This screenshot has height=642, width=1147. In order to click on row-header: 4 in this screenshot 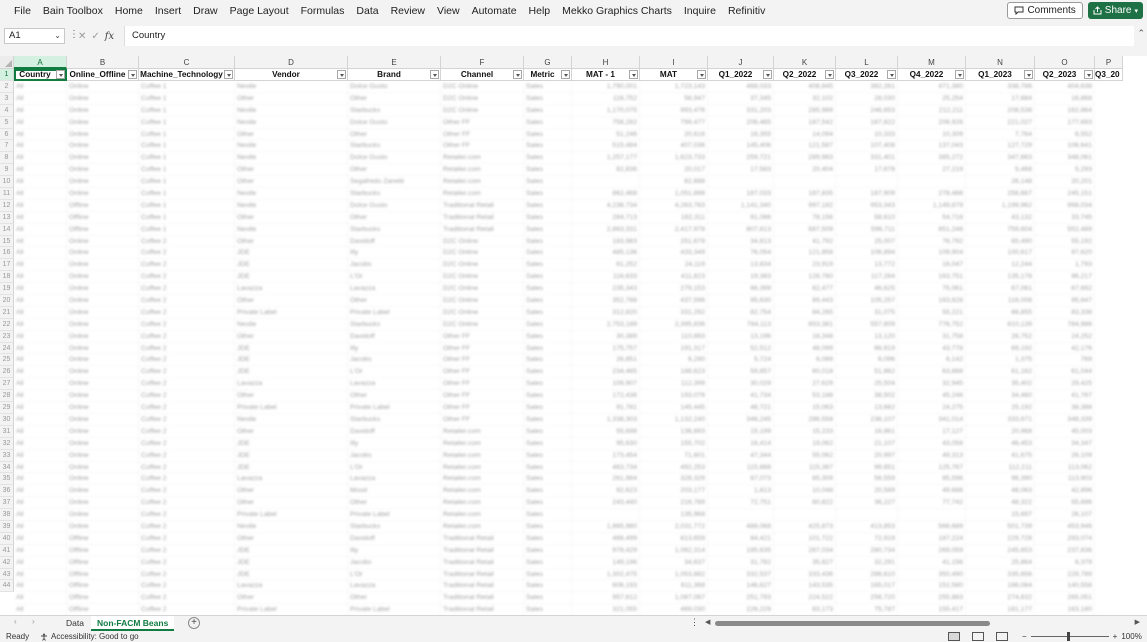, I will do `click(7, 110)`.